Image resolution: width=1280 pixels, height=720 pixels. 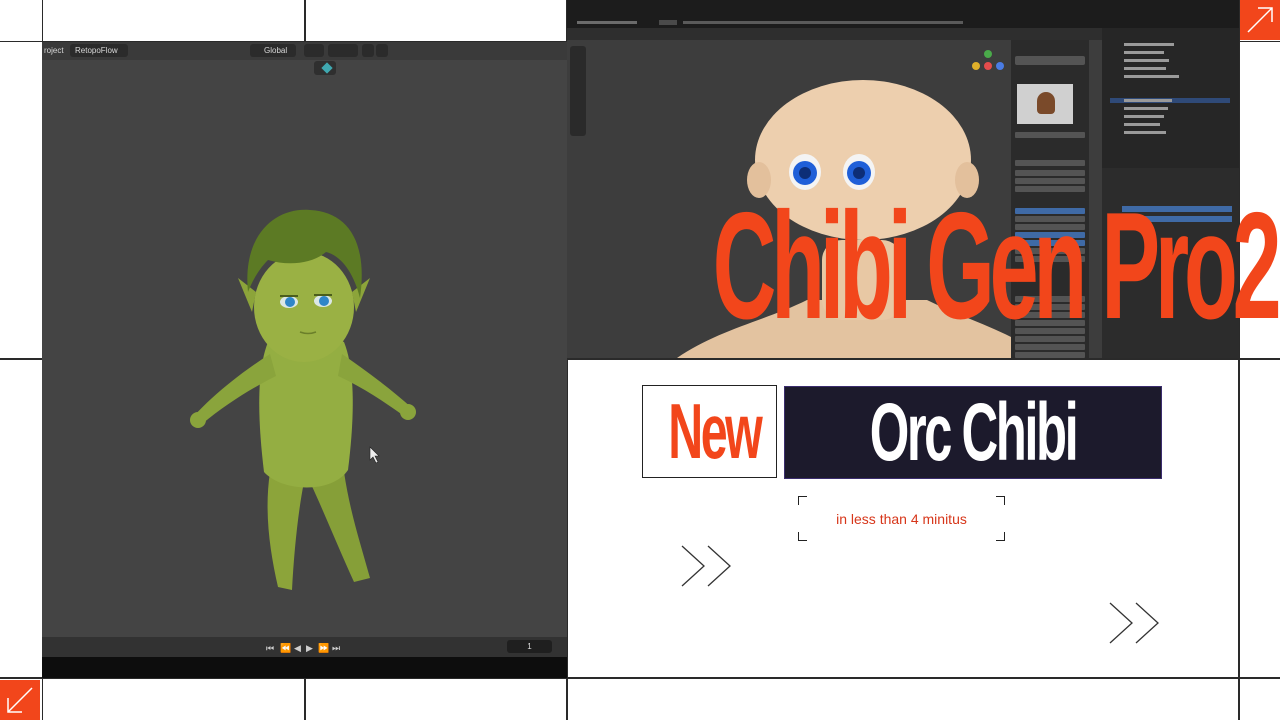 I want to click on arrow-down-left-icon, so click(x=20, y=700).